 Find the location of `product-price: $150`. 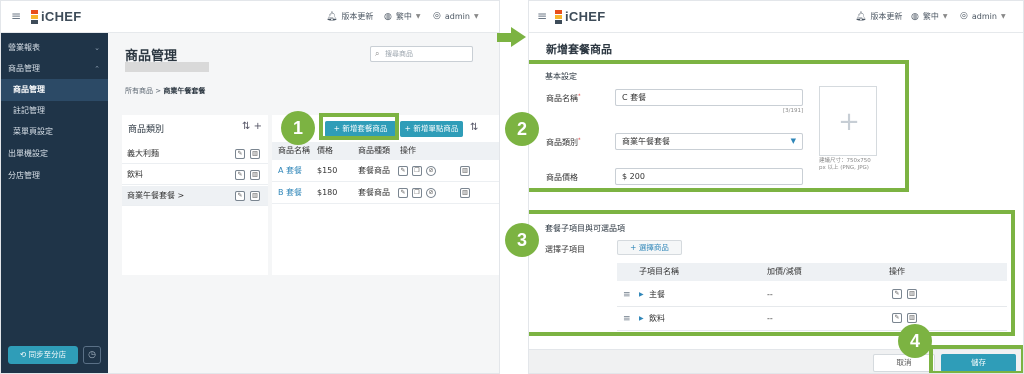

product-price: $150 is located at coordinates (327, 170).